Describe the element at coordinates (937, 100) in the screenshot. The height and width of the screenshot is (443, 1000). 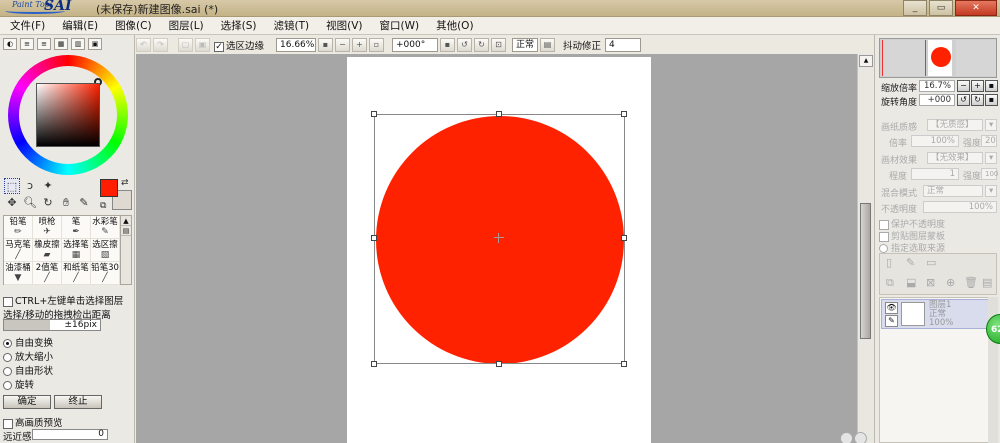
I see `nav-rotate-field: +000` at that location.